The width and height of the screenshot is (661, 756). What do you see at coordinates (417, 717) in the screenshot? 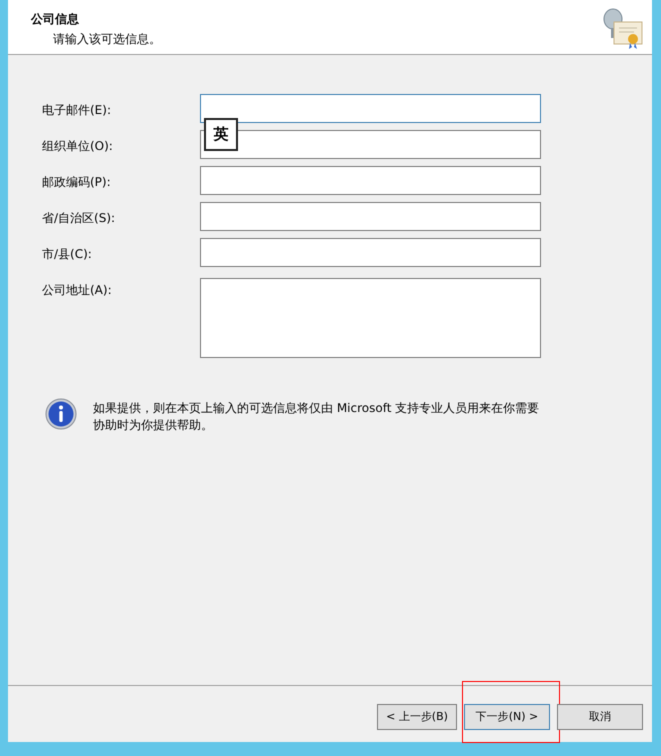
I see `wizard-button: < 上一步(B)` at bounding box center [417, 717].